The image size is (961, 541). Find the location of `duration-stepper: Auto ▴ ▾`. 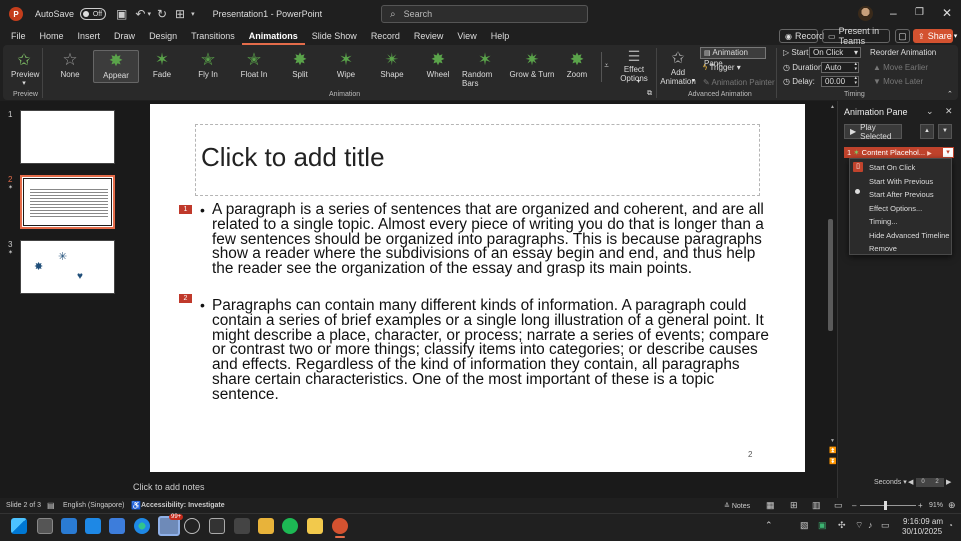

duration-stepper: Auto ▴ ▾ is located at coordinates (840, 67).